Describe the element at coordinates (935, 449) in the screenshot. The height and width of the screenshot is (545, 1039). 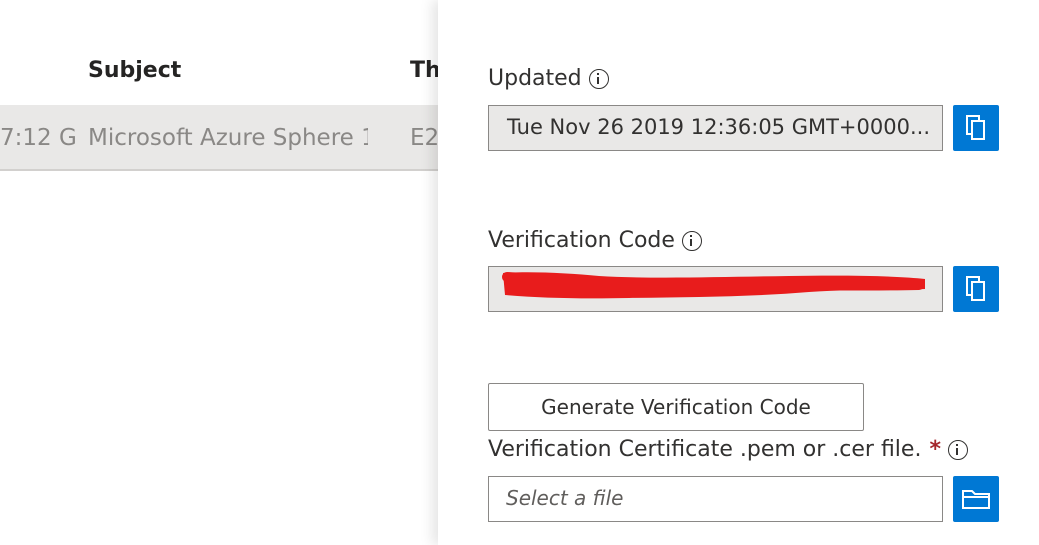
I see `required-marker: *` at that location.